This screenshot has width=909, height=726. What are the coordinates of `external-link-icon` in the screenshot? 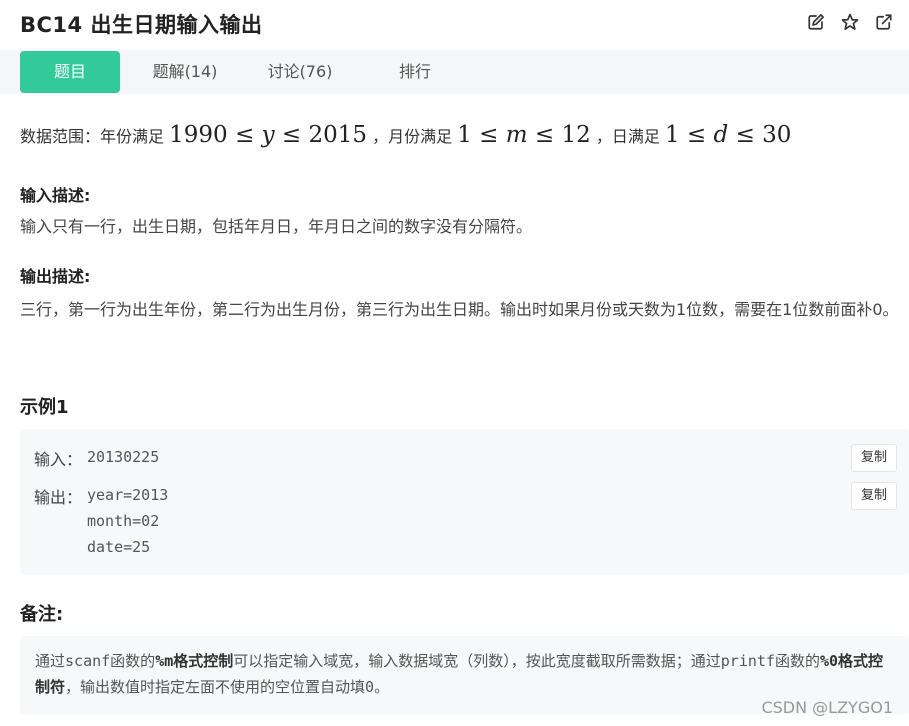 It's located at (885, 23).